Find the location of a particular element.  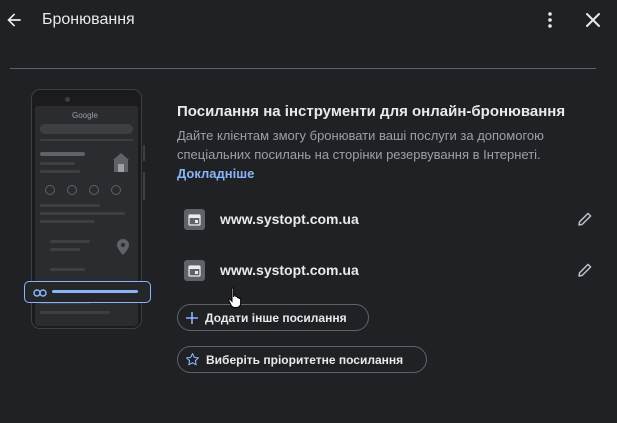

illustration-link-line is located at coordinates (95, 291).